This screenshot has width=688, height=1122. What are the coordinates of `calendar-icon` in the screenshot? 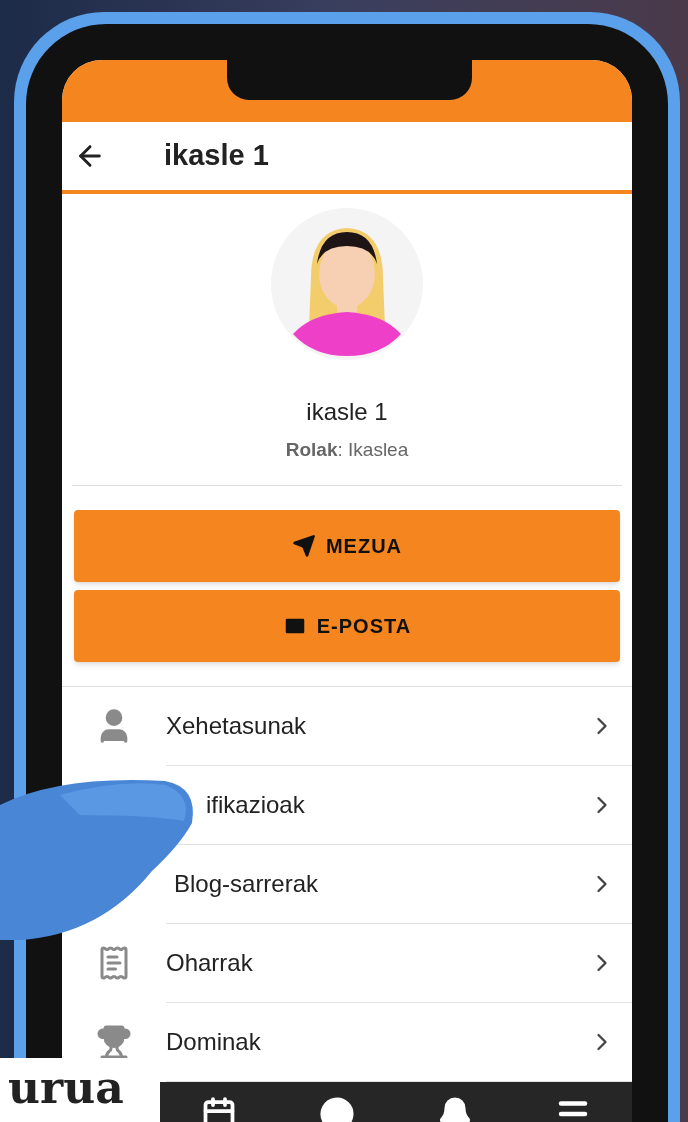 It's located at (219, 1108).